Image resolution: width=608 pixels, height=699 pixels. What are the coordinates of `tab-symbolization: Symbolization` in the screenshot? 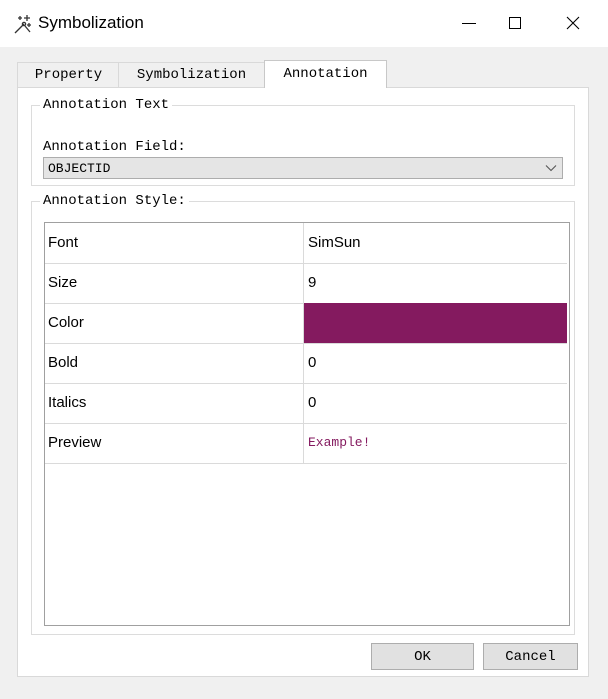 It's located at (191, 74).